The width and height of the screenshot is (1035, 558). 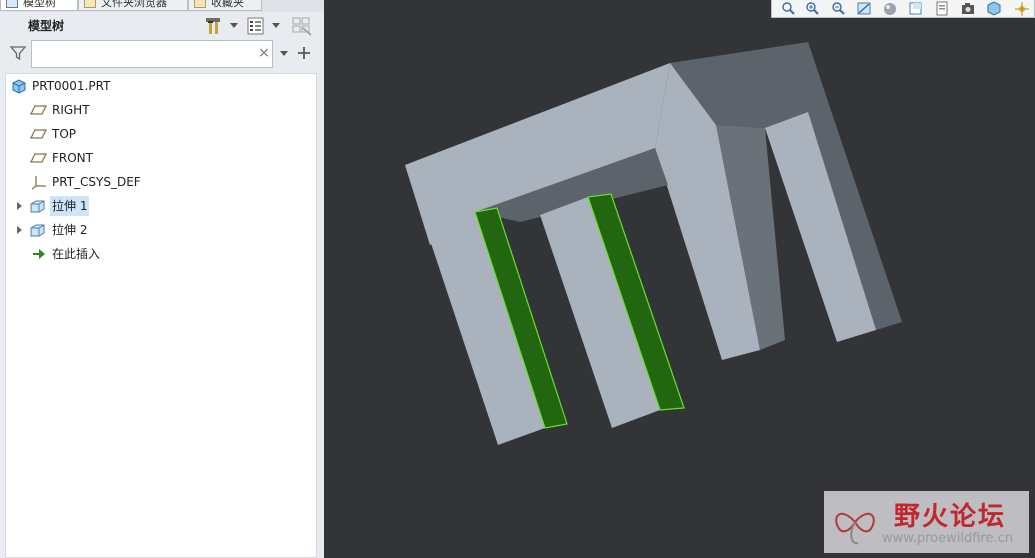 I want to click on tree-item-label: RIGHT, so click(x=71, y=110).